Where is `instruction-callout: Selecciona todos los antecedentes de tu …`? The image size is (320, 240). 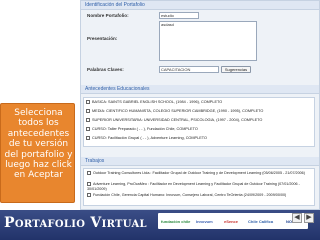
instruction-callout: Selecciona todos los antecedentes de tu … is located at coordinates (37, 153).